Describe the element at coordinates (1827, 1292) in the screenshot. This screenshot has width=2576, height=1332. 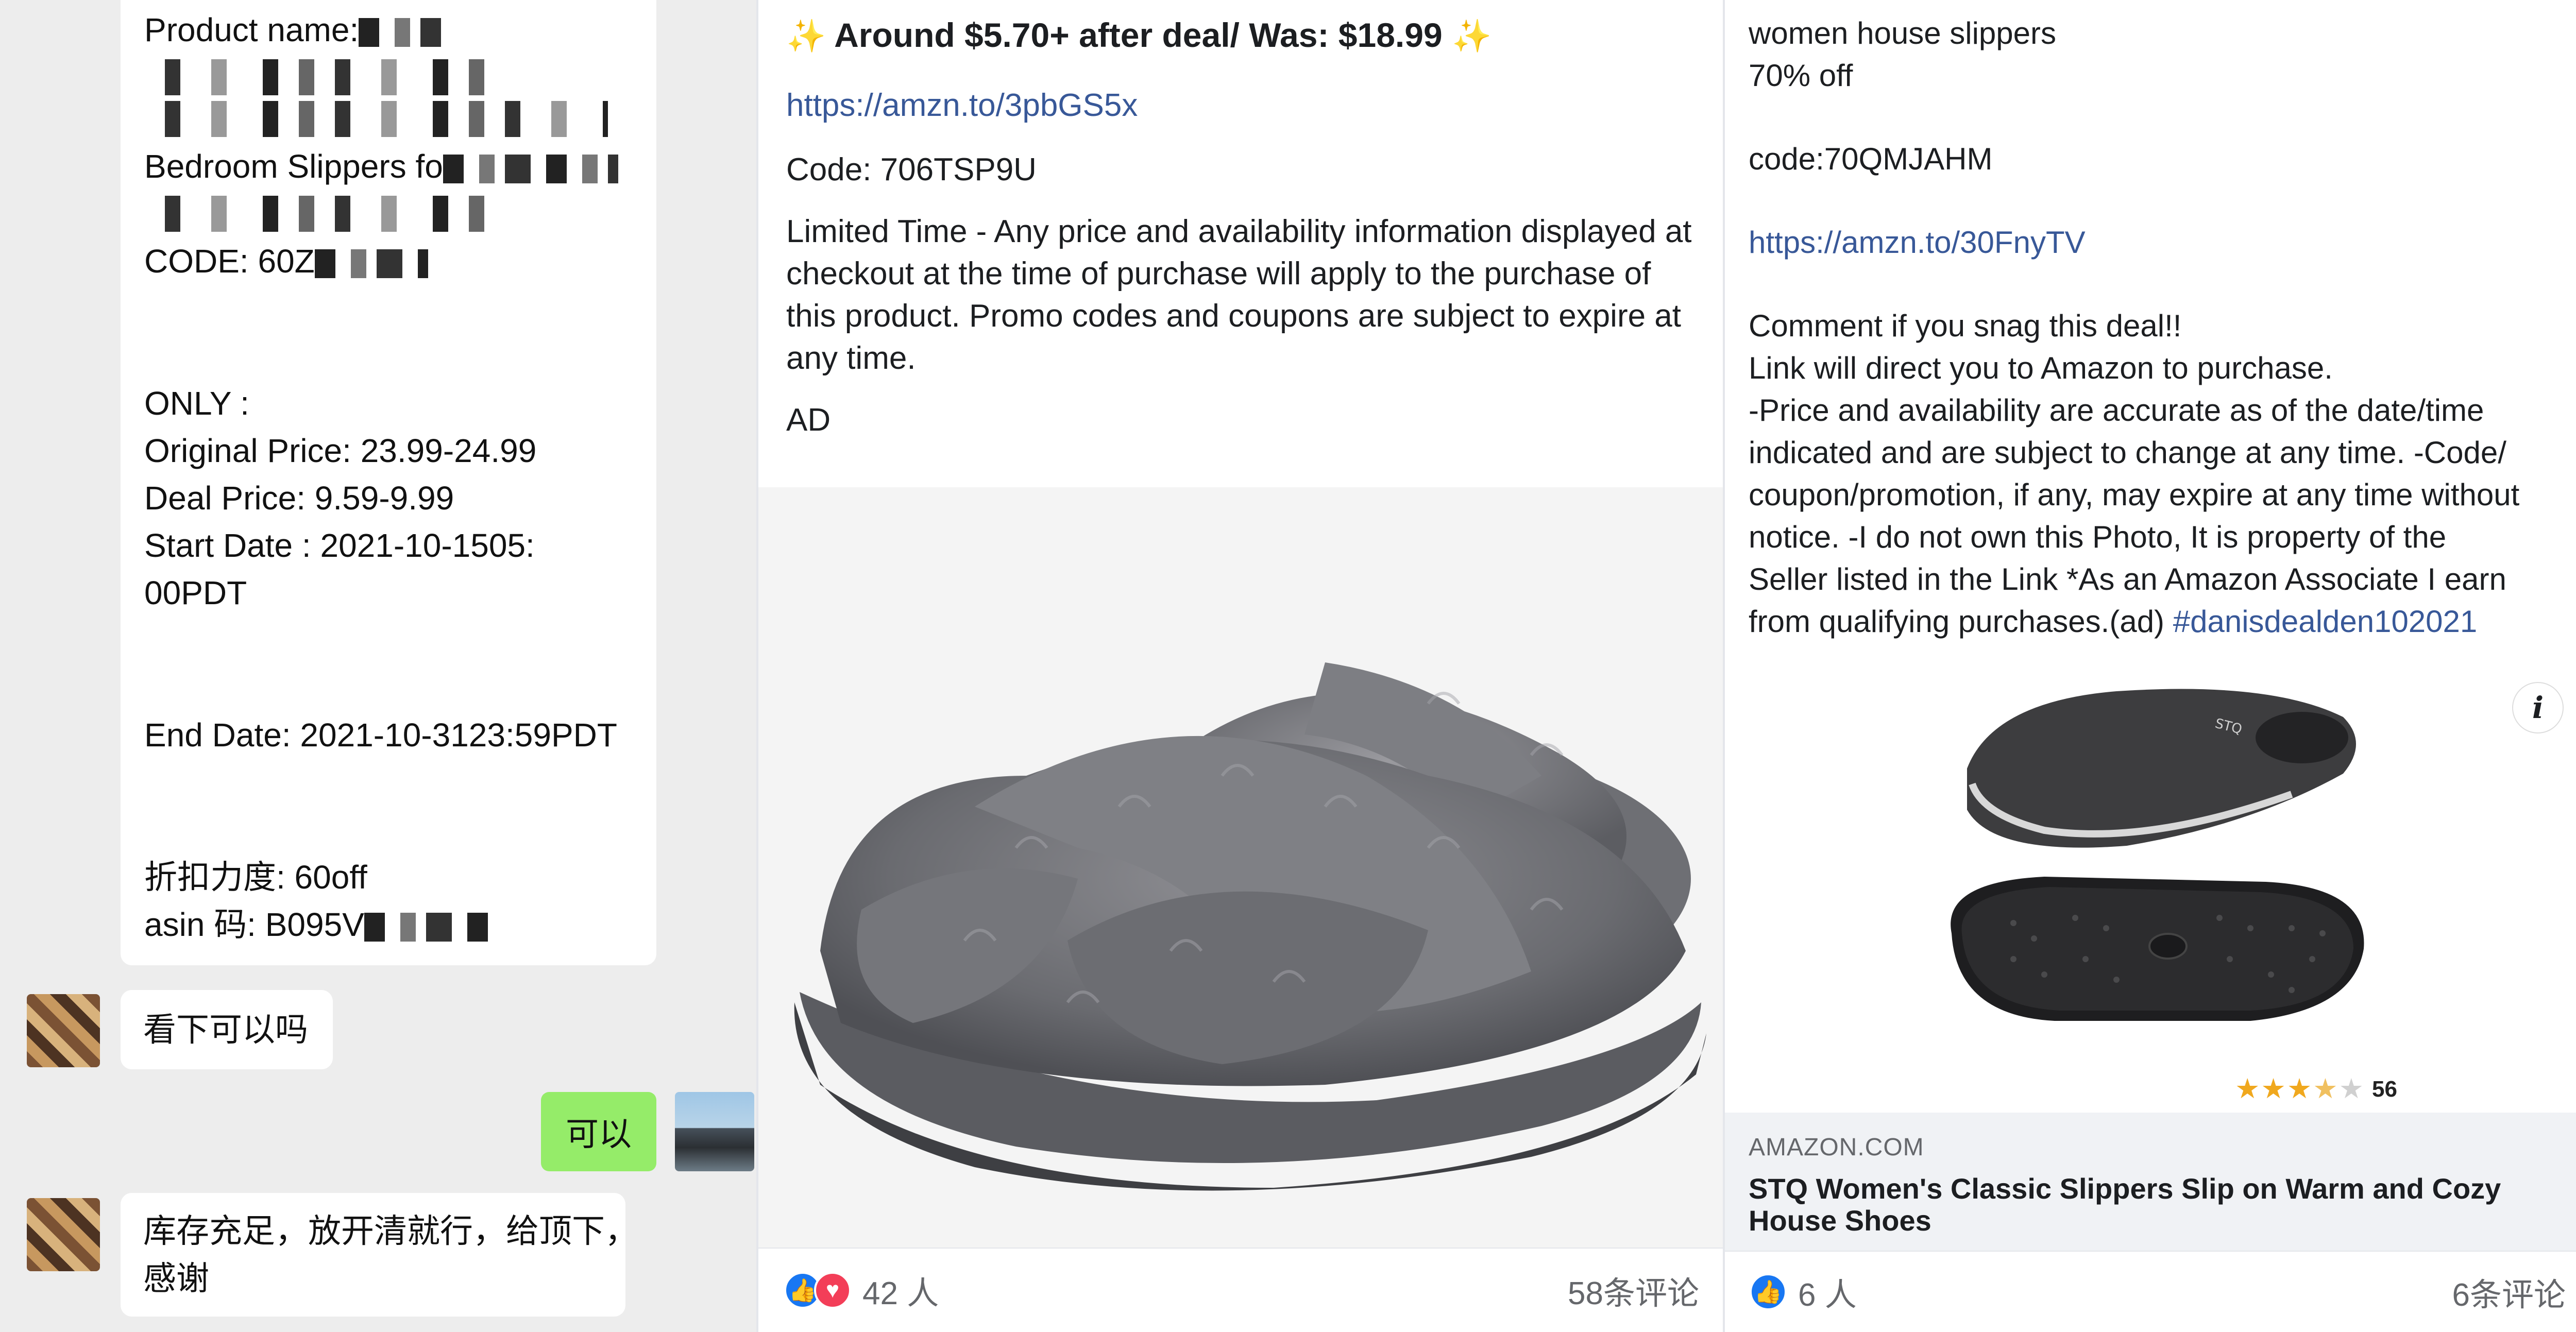
I see `reaction-count: 6 人` at that location.